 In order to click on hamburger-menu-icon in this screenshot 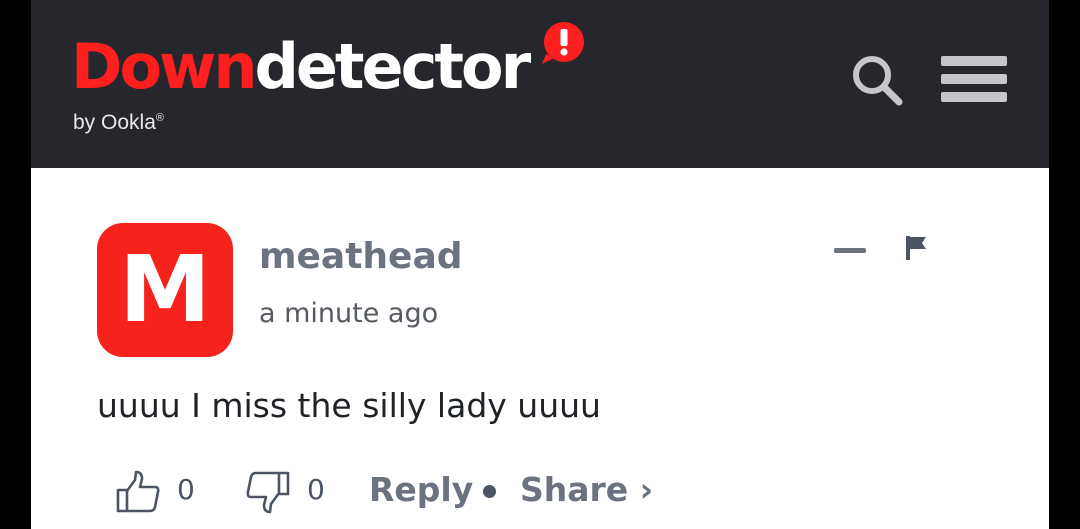, I will do `click(974, 79)`.